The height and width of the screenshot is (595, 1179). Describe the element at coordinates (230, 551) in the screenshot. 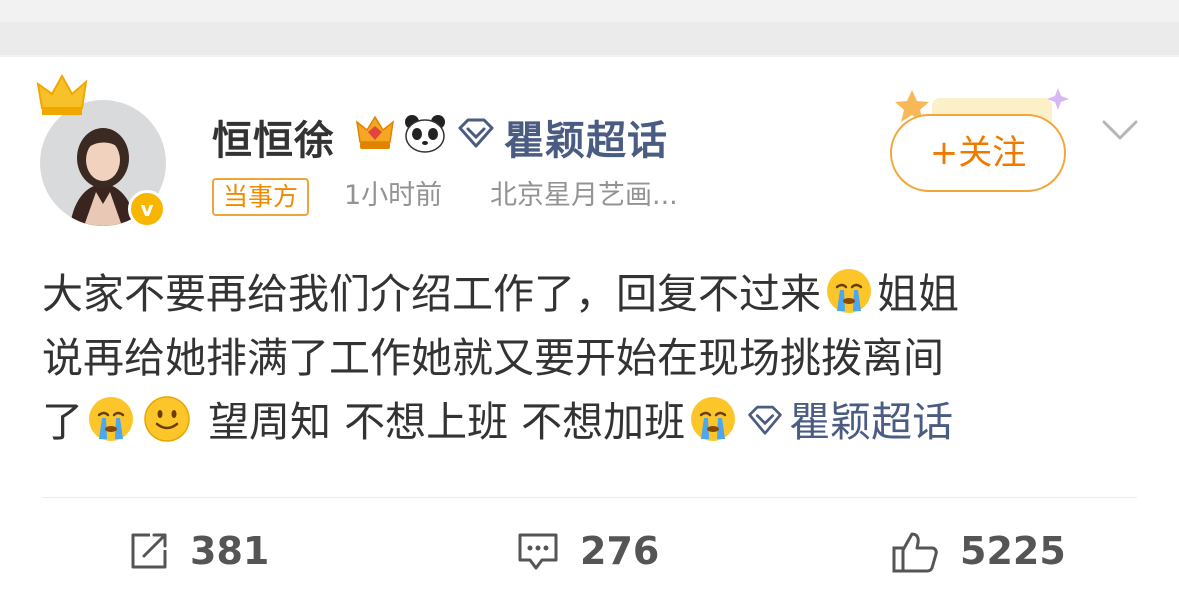

I see `repost-count: 381` at that location.